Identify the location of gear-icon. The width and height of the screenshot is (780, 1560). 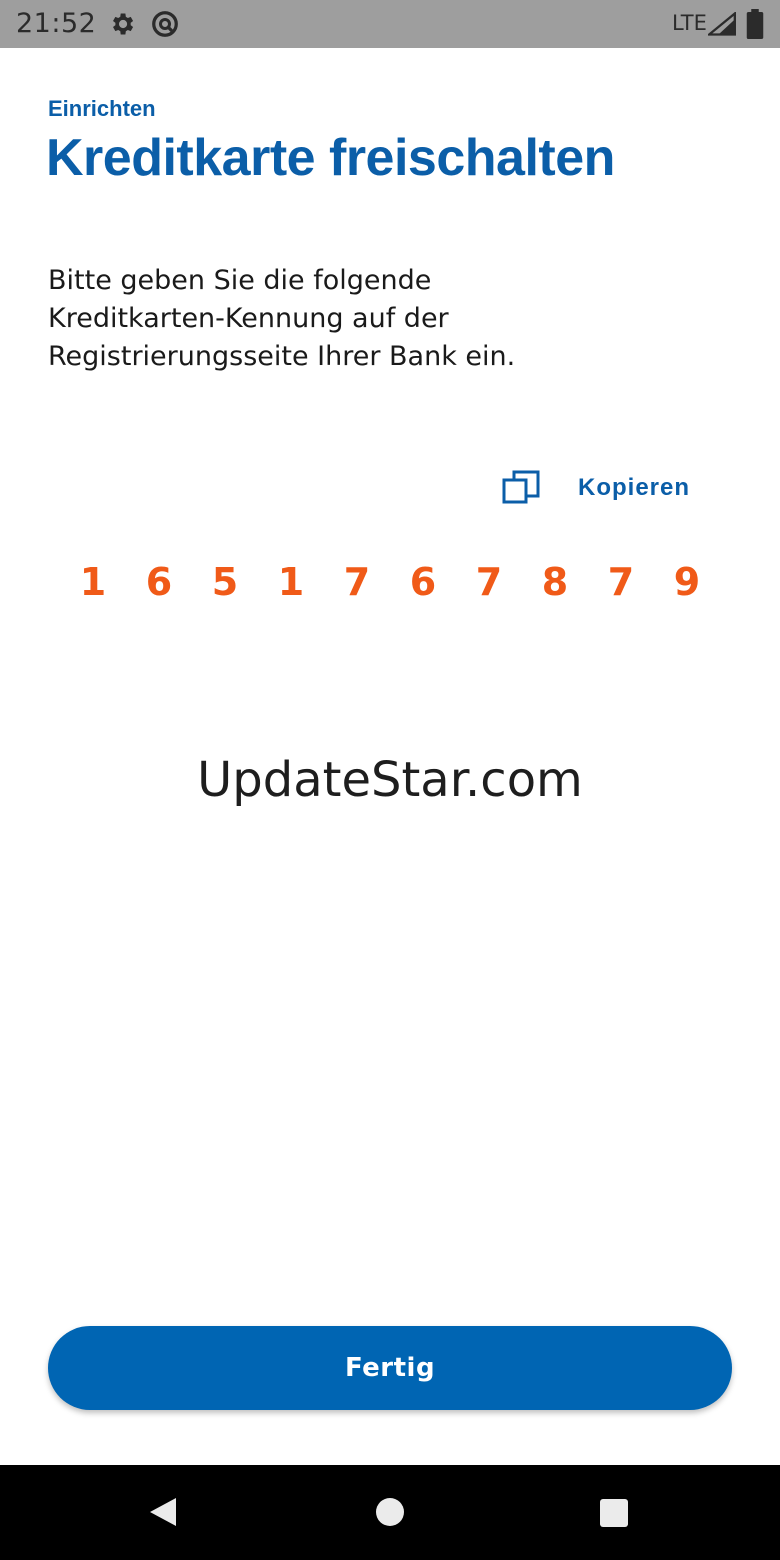
(123, 24).